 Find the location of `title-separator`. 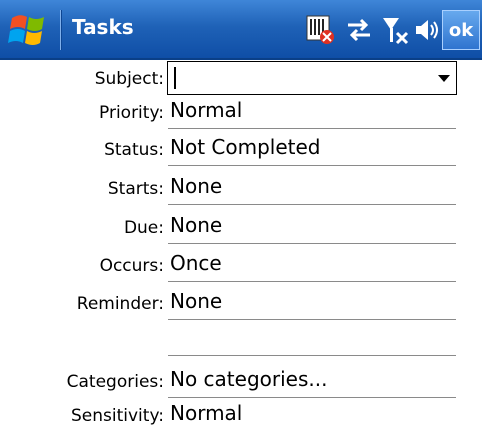

title-separator is located at coordinates (60, 30).